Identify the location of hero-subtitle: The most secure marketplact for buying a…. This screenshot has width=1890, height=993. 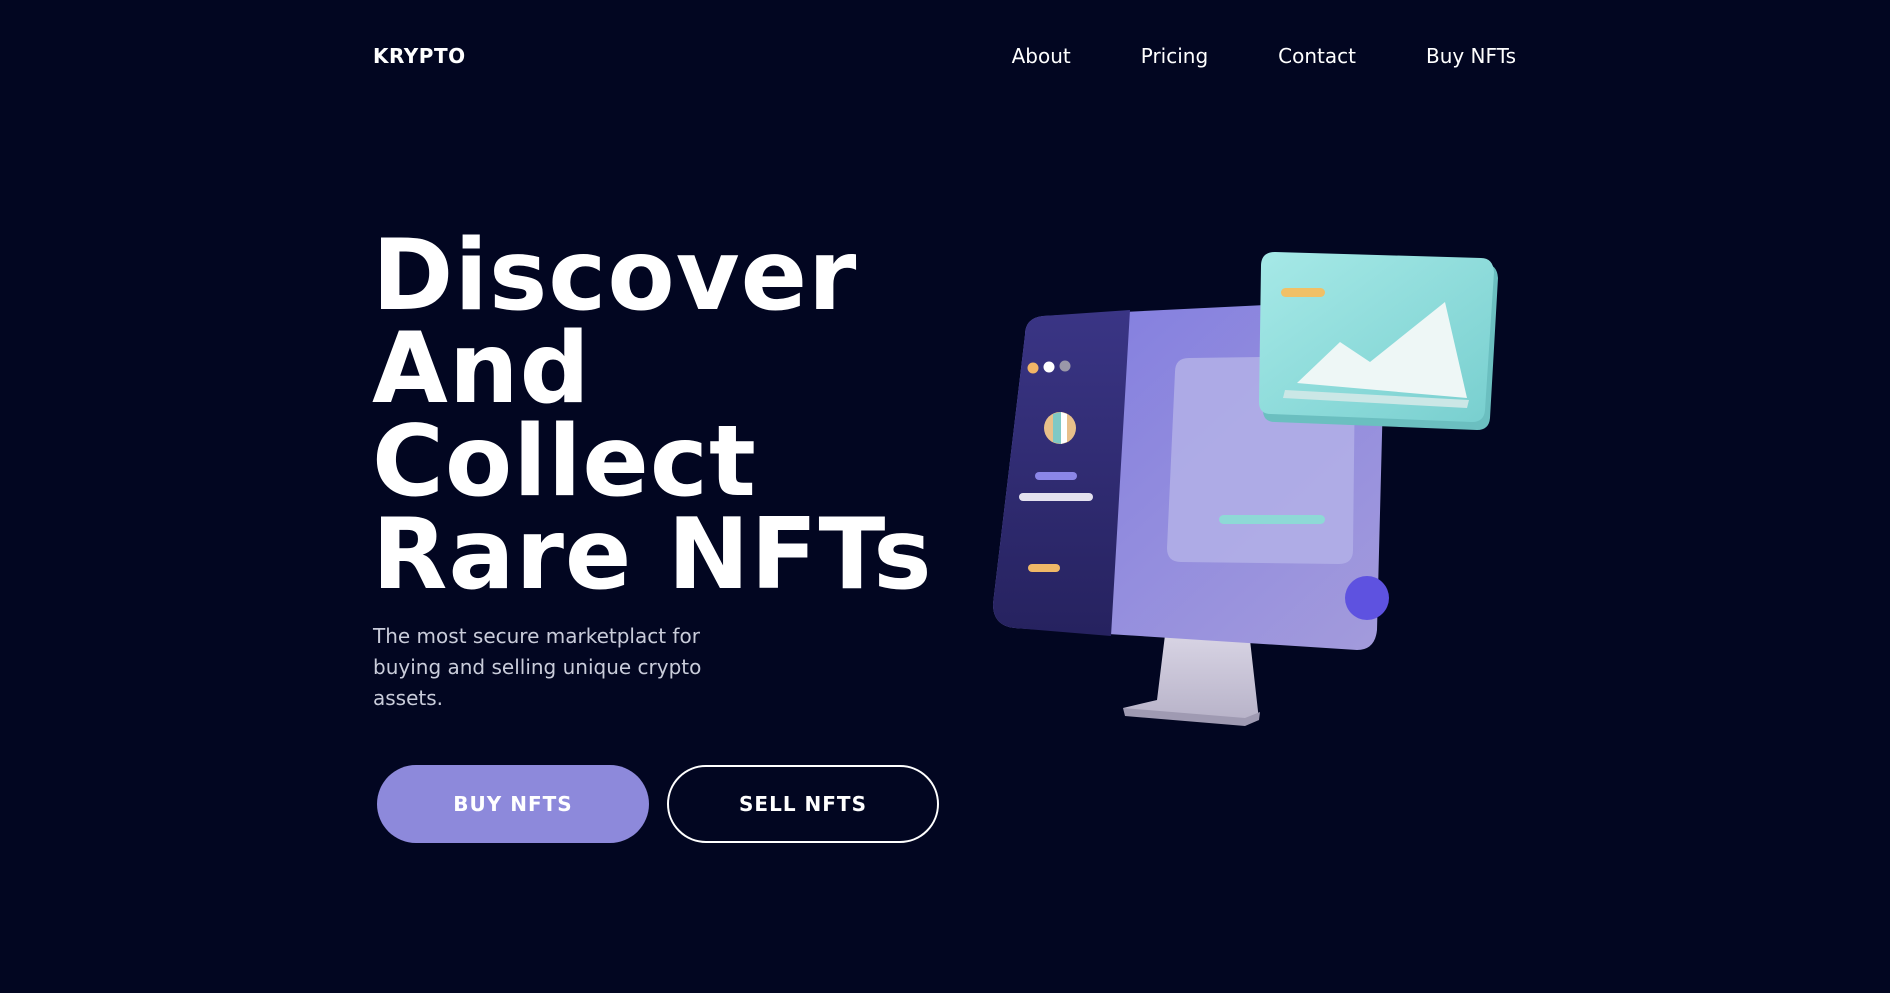
(537, 667).